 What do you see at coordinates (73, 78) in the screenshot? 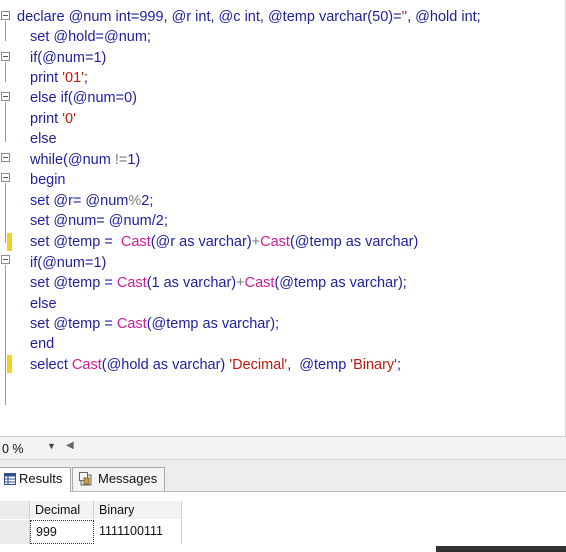
I see `code-token: '01'` at bounding box center [73, 78].